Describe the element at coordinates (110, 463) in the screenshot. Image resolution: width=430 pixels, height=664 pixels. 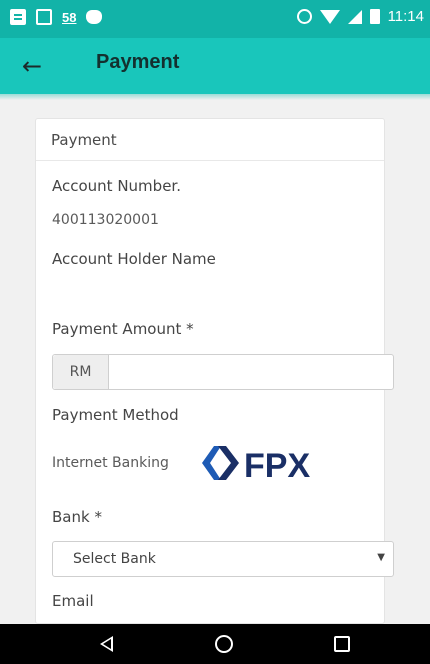
I see `payment-method-value: Internet Banking` at that location.